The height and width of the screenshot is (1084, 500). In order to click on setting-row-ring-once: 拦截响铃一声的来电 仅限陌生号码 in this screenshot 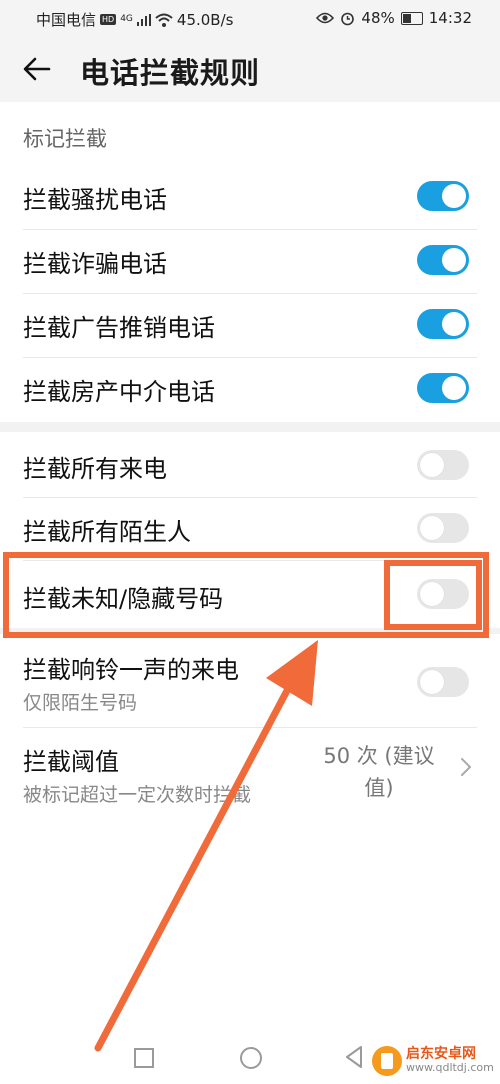, I will do `click(250, 681)`.